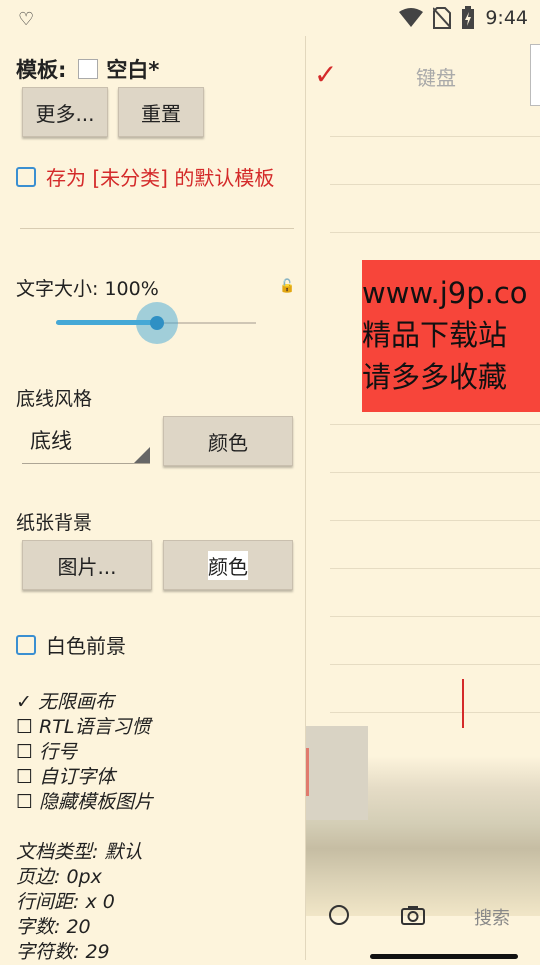 The height and width of the screenshot is (965, 540). I want to click on option-hide-template-image: ☐ 隐藏模板图片, so click(84, 802).